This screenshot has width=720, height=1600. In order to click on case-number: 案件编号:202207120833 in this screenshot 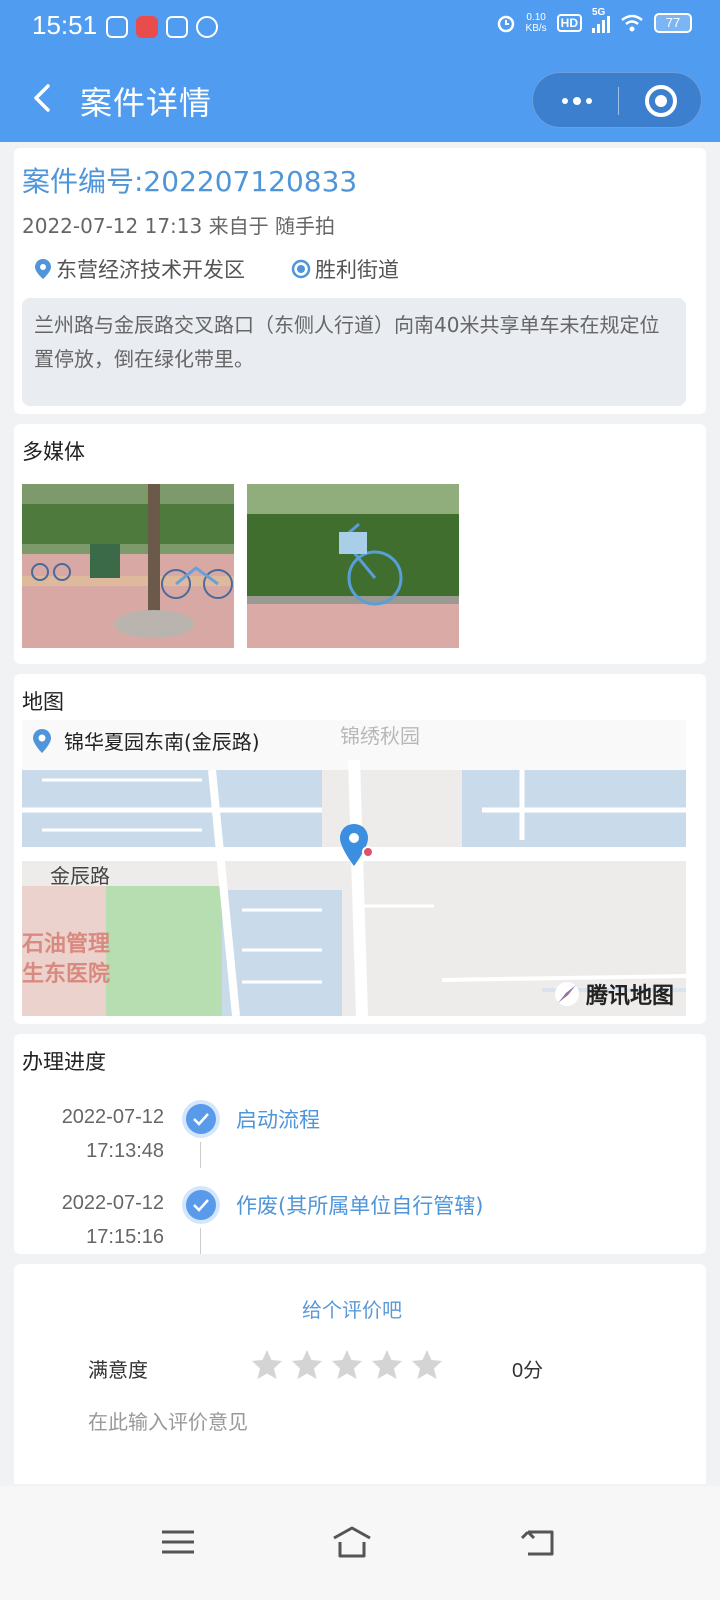, I will do `click(190, 181)`.